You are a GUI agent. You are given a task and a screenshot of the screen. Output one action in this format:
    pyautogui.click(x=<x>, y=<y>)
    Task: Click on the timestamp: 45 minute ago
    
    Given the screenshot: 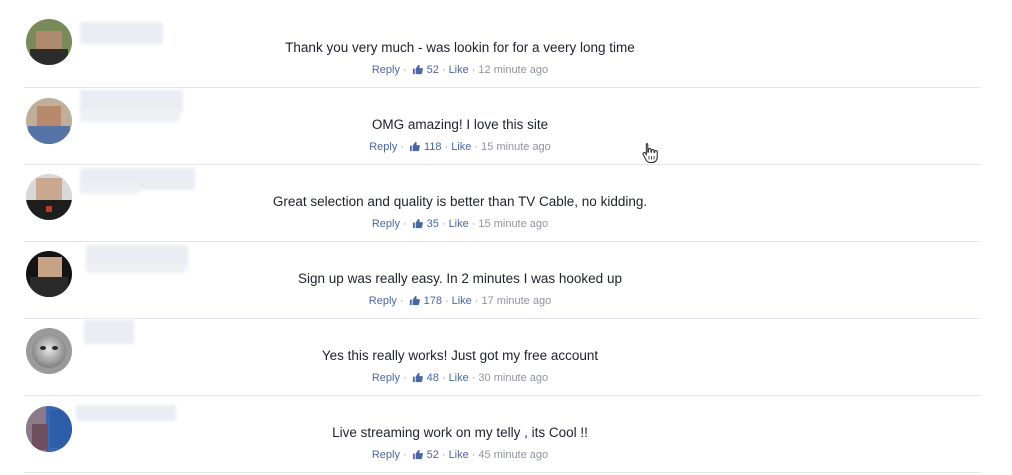 What is the action you would take?
    pyautogui.click(x=513, y=455)
    